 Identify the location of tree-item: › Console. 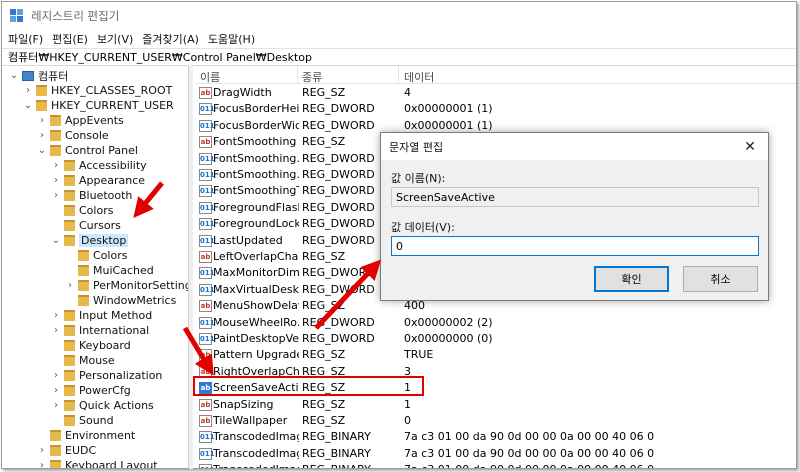
(73, 135).